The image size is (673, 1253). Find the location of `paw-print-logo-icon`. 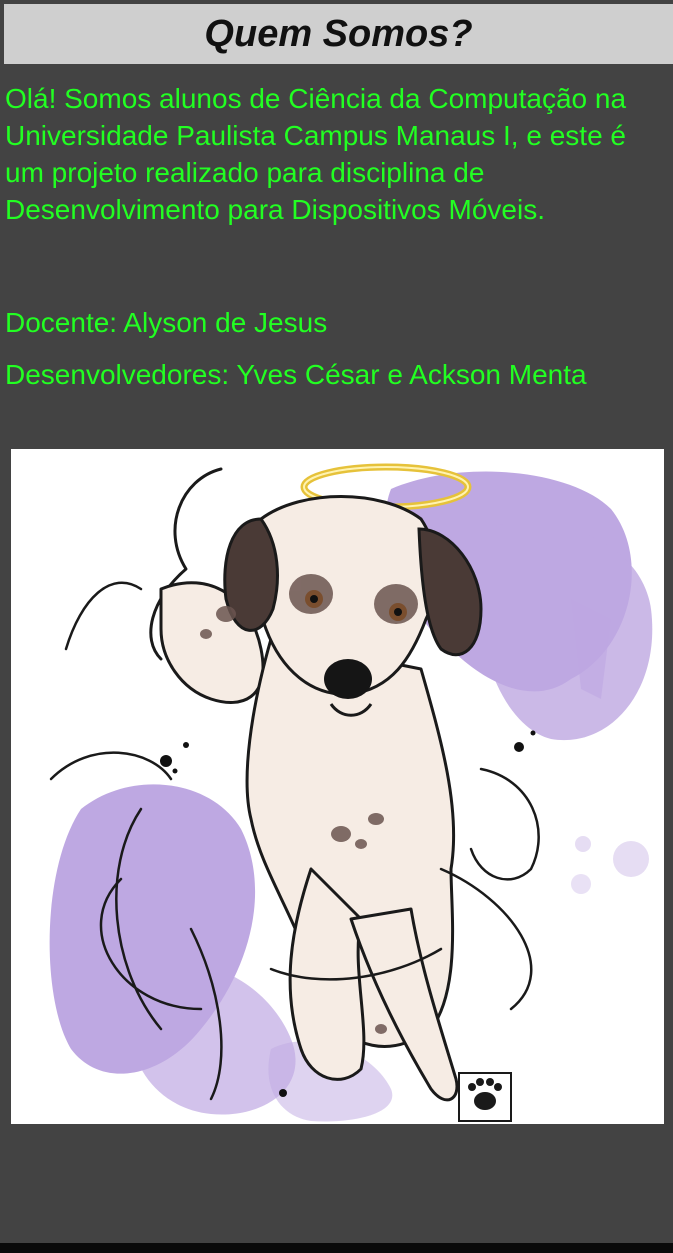

paw-print-logo-icon is located at coordinates (485, 1097).